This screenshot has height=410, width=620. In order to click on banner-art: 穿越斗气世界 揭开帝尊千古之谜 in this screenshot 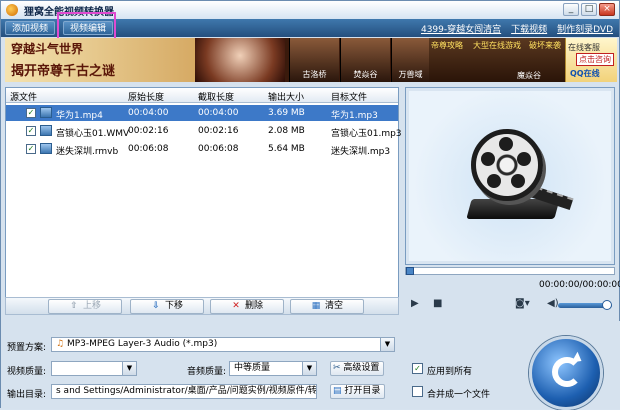, I will do `click(145, 60)`.